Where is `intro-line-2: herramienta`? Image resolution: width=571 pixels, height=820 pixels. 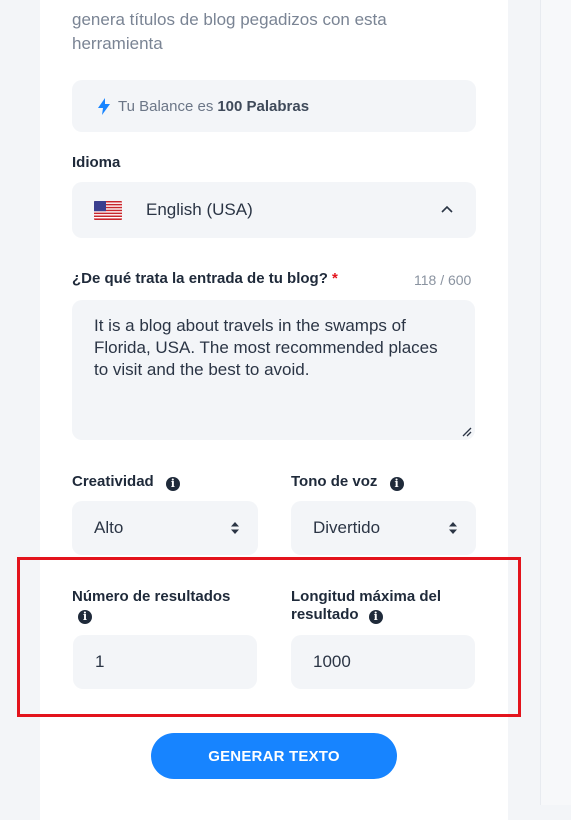 intro-line-2: herramienta is located at coordinates (117, 43).